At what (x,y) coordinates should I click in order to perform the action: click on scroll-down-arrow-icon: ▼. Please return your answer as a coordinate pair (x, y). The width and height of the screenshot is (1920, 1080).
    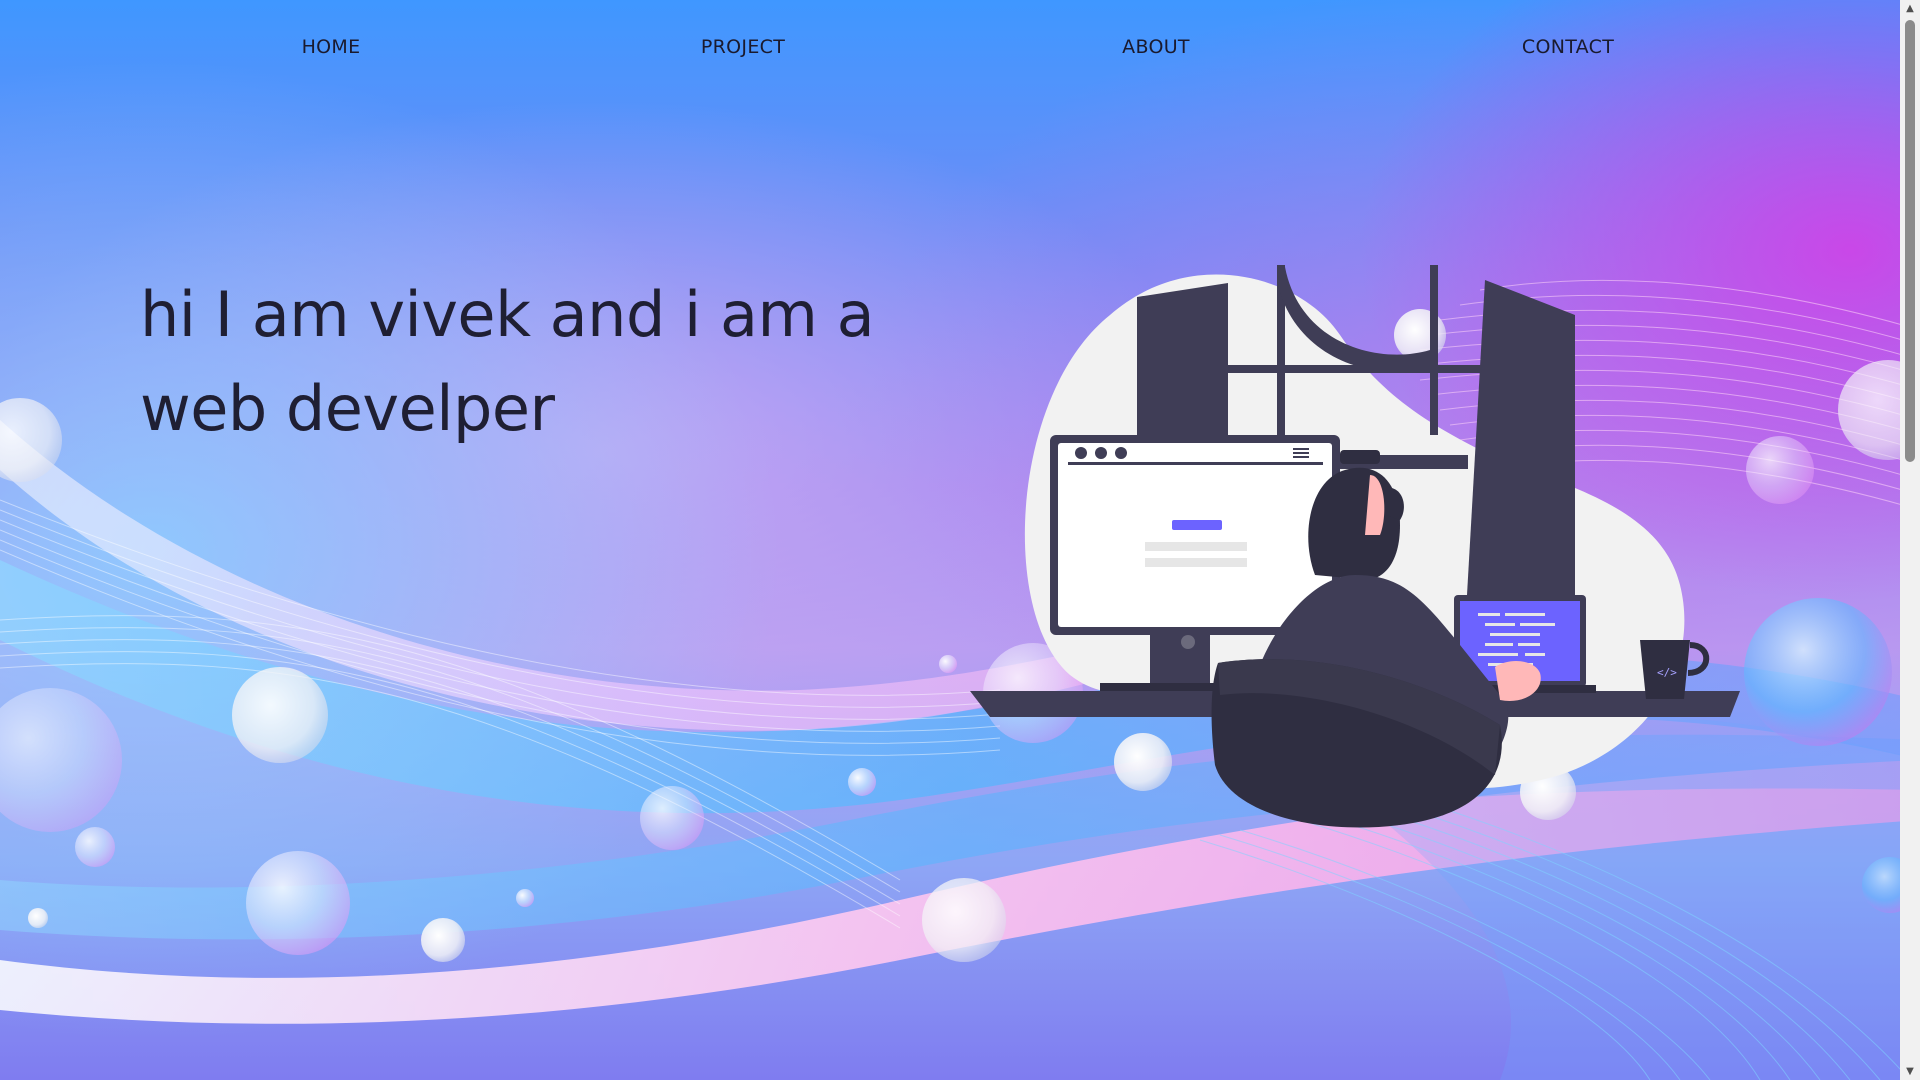
    Looking at the image, I should click on (1910, 1071).